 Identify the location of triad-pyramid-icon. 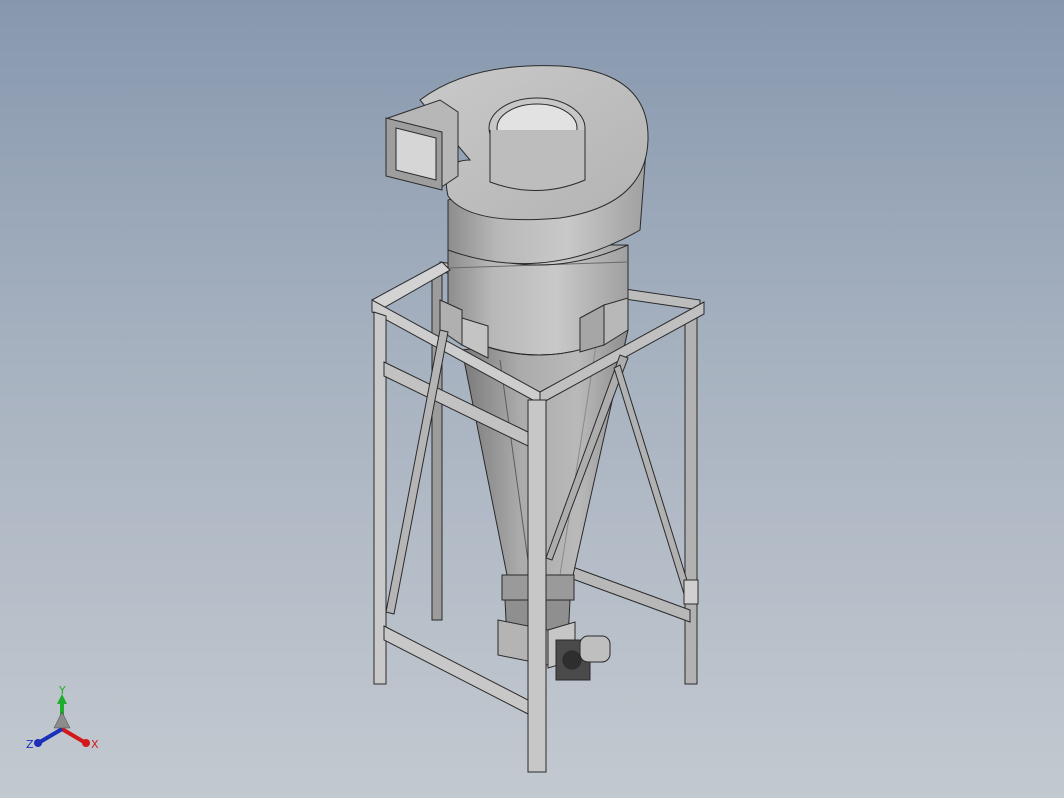
(62, 720).